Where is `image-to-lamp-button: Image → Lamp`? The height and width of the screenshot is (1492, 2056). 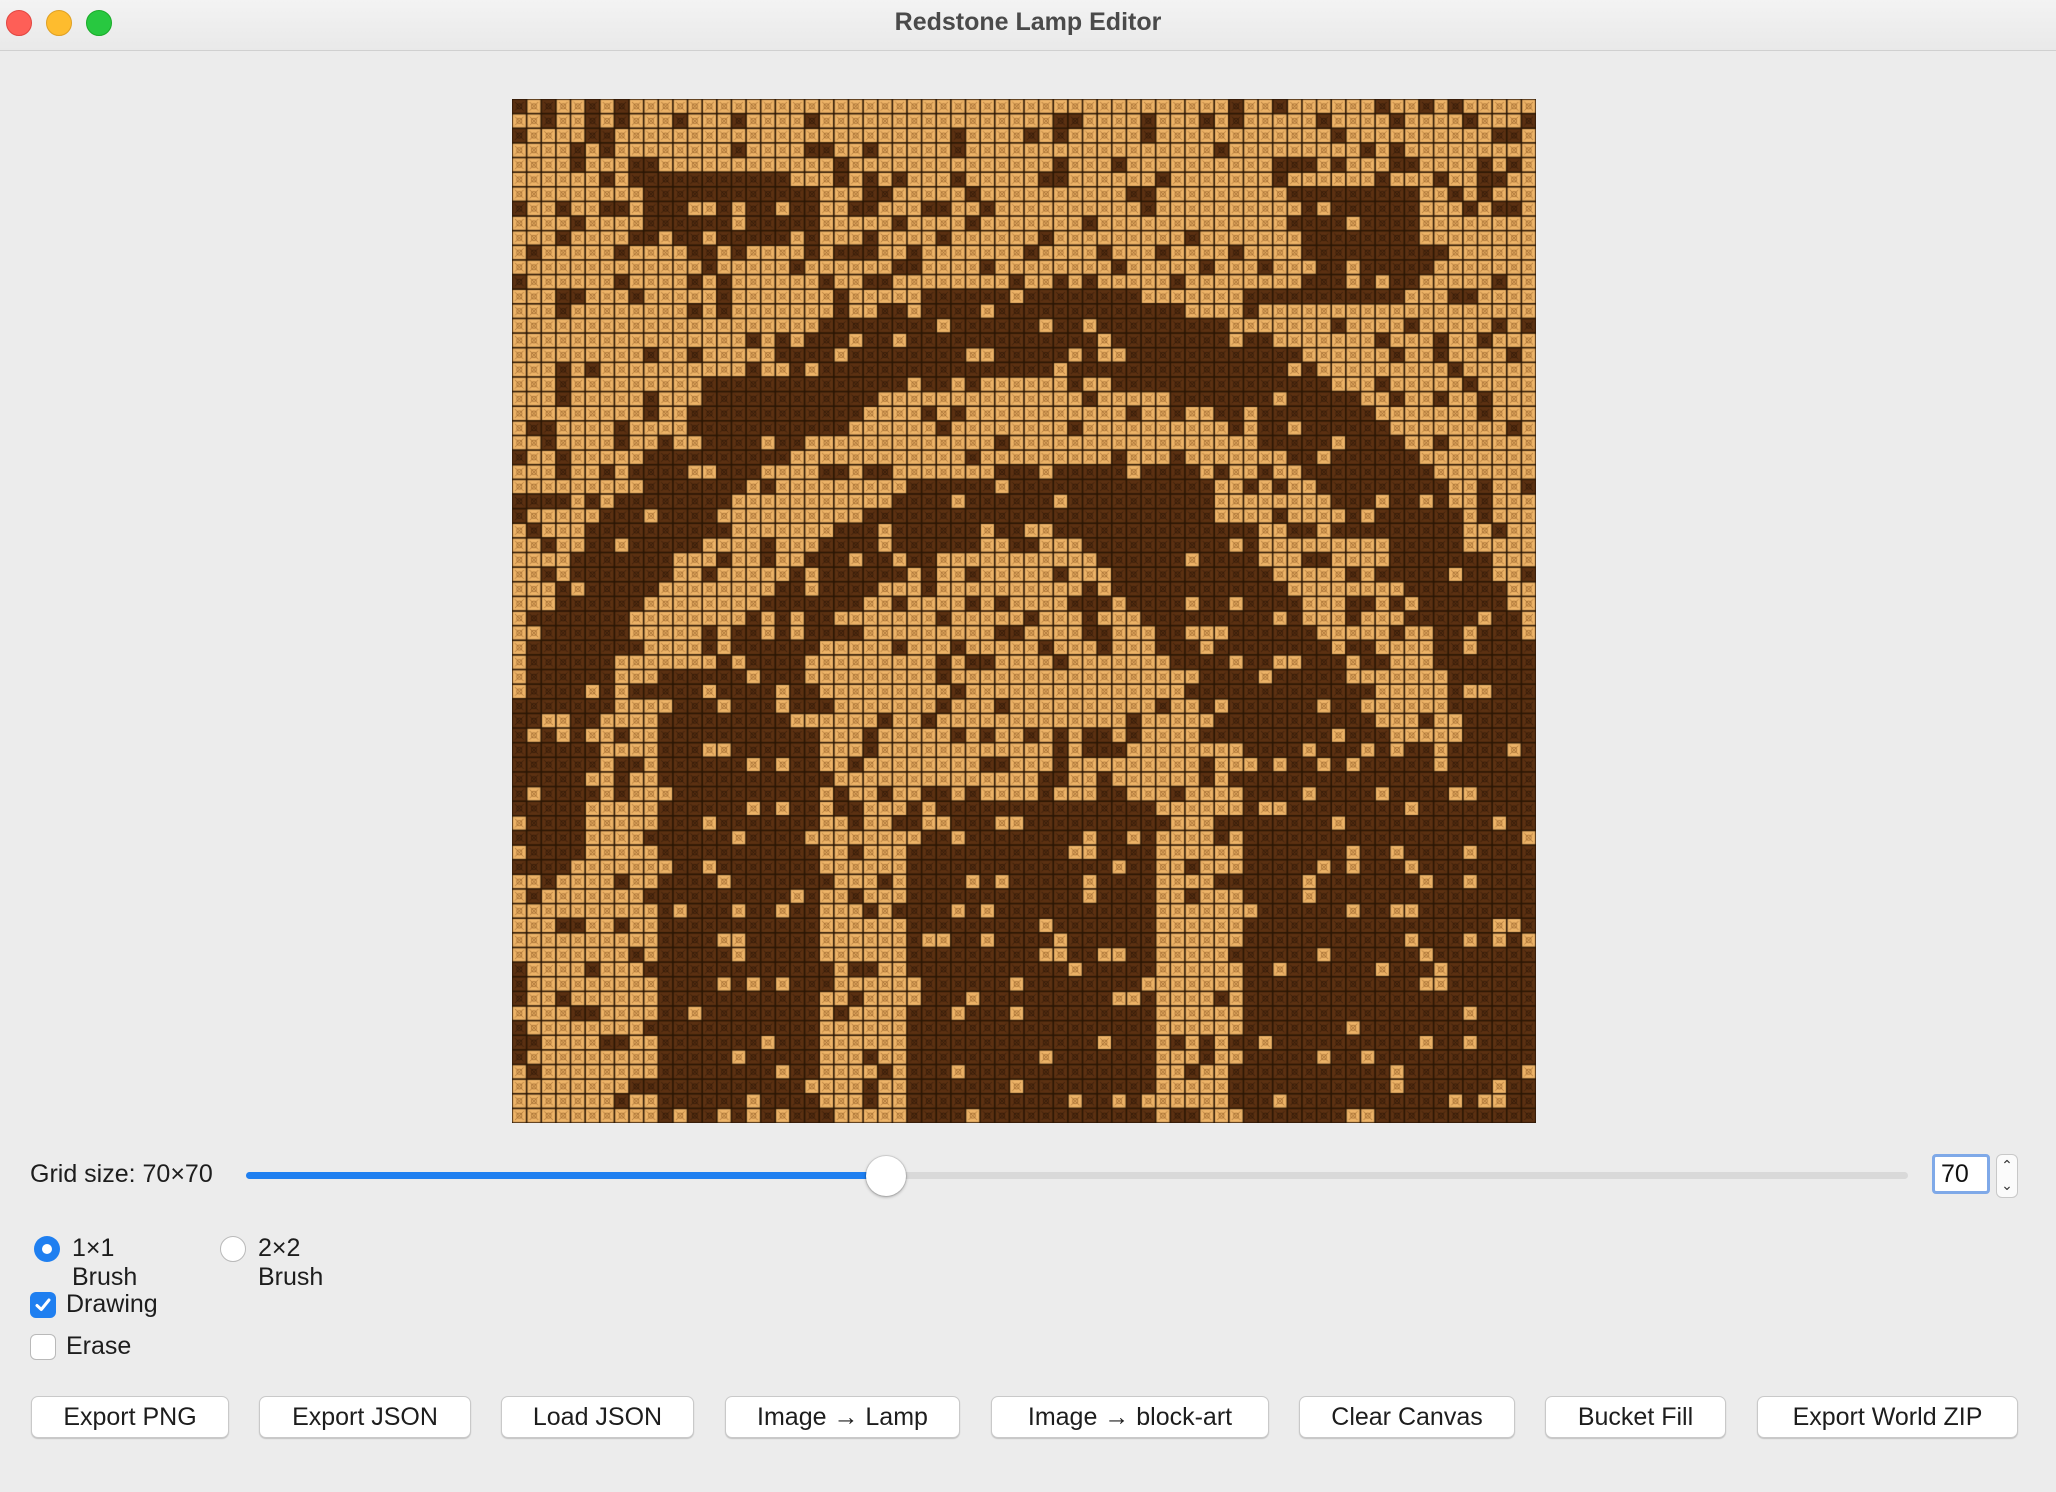
image-to-lamp-button: Image → Lamp is located at coordinates (842, 1417).